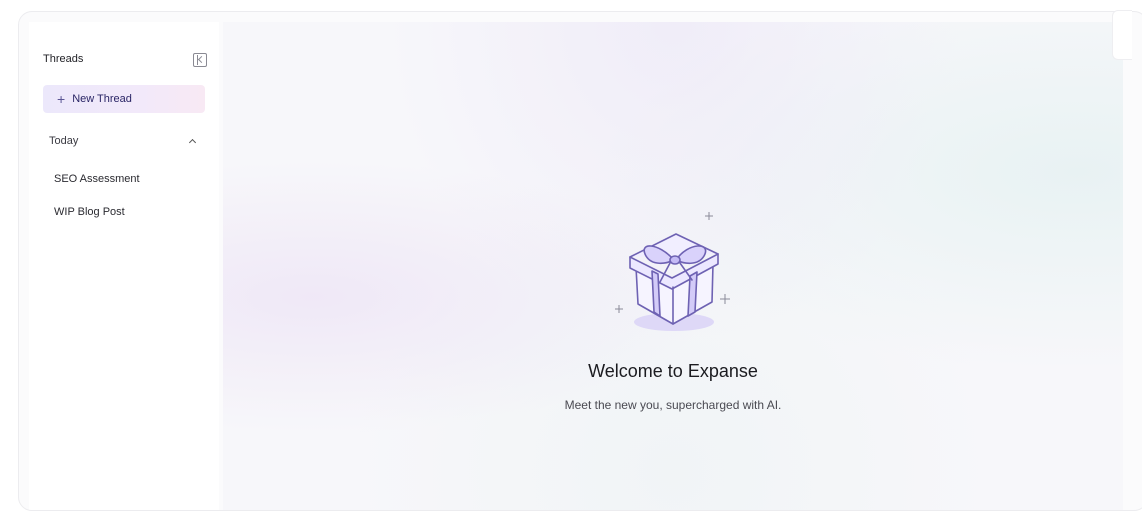 This screenshot has height=511, width=1142. Describe the element at coordinates (64, 141) in the screenshot. I see `section-label: Today` at that location.